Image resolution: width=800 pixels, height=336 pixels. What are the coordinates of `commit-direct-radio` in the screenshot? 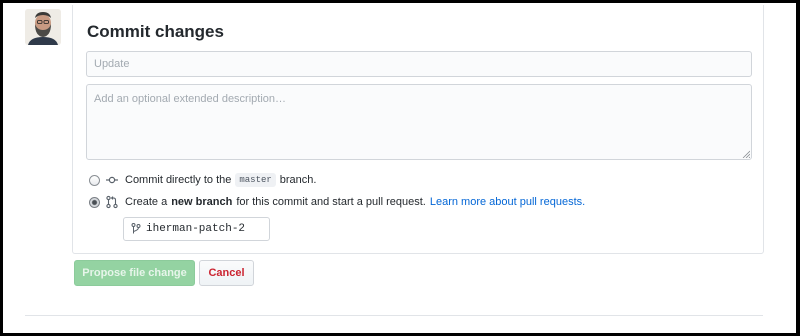 It's located at (94, 180).